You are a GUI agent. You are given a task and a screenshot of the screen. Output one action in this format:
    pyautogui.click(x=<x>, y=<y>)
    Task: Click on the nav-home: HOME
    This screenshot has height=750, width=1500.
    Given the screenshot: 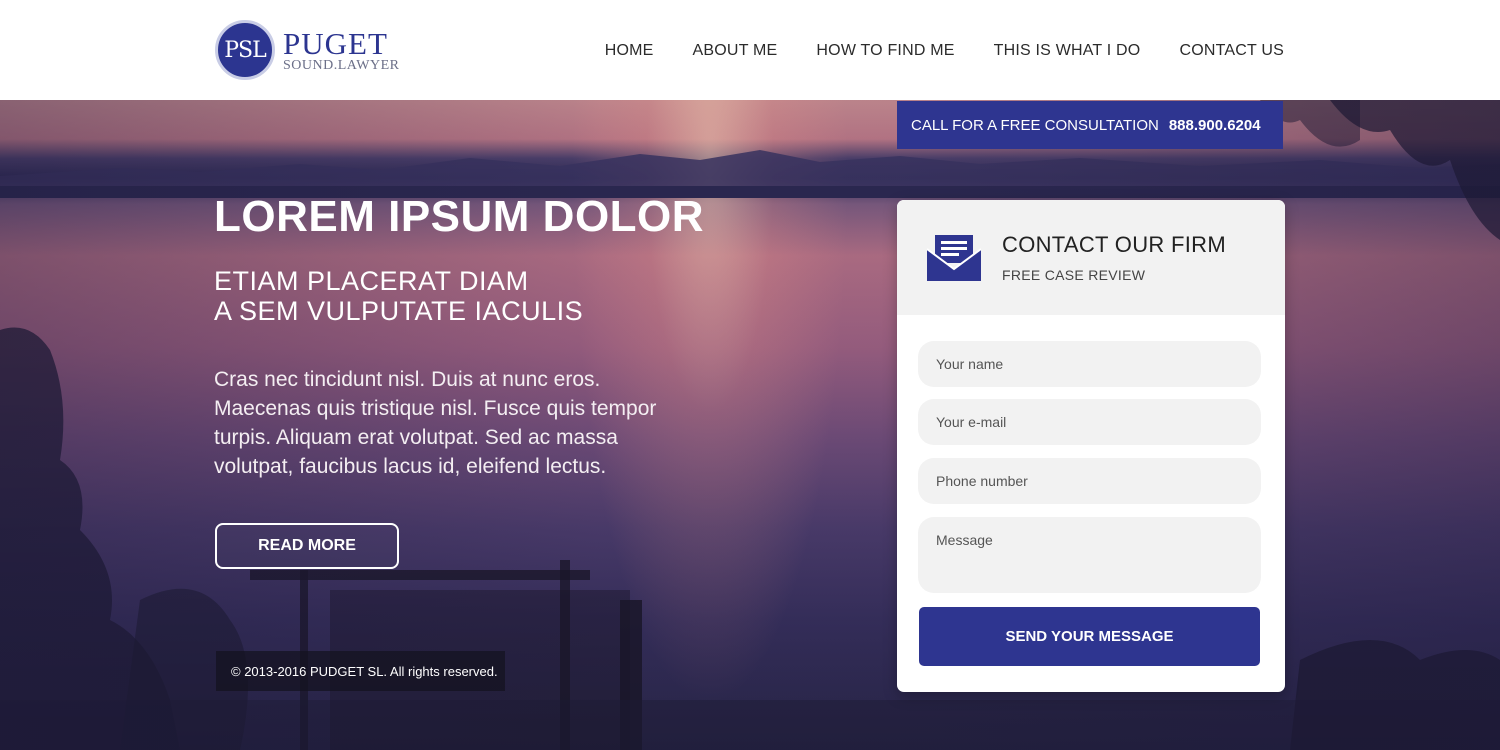 What is the action you would take?
    pyautogui.click(x=629, y=51)
    